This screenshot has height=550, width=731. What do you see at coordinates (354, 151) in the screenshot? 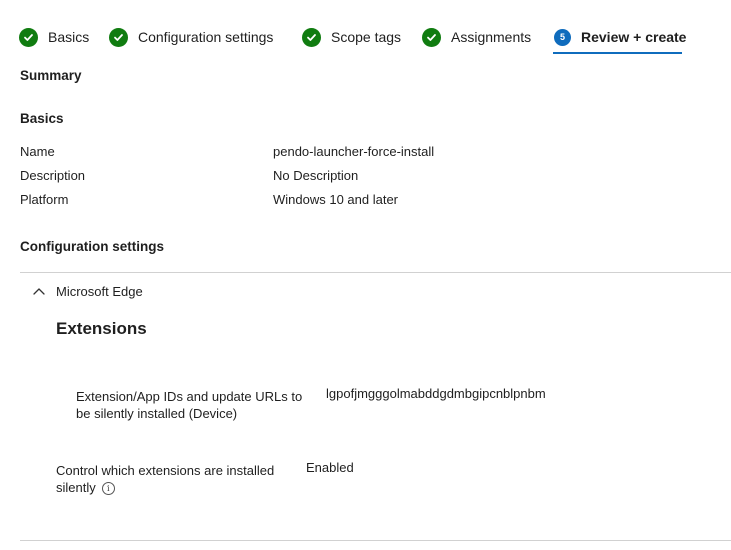
I see `name-value: pendo-launcher-force-install` at bounding box center [354, 151].